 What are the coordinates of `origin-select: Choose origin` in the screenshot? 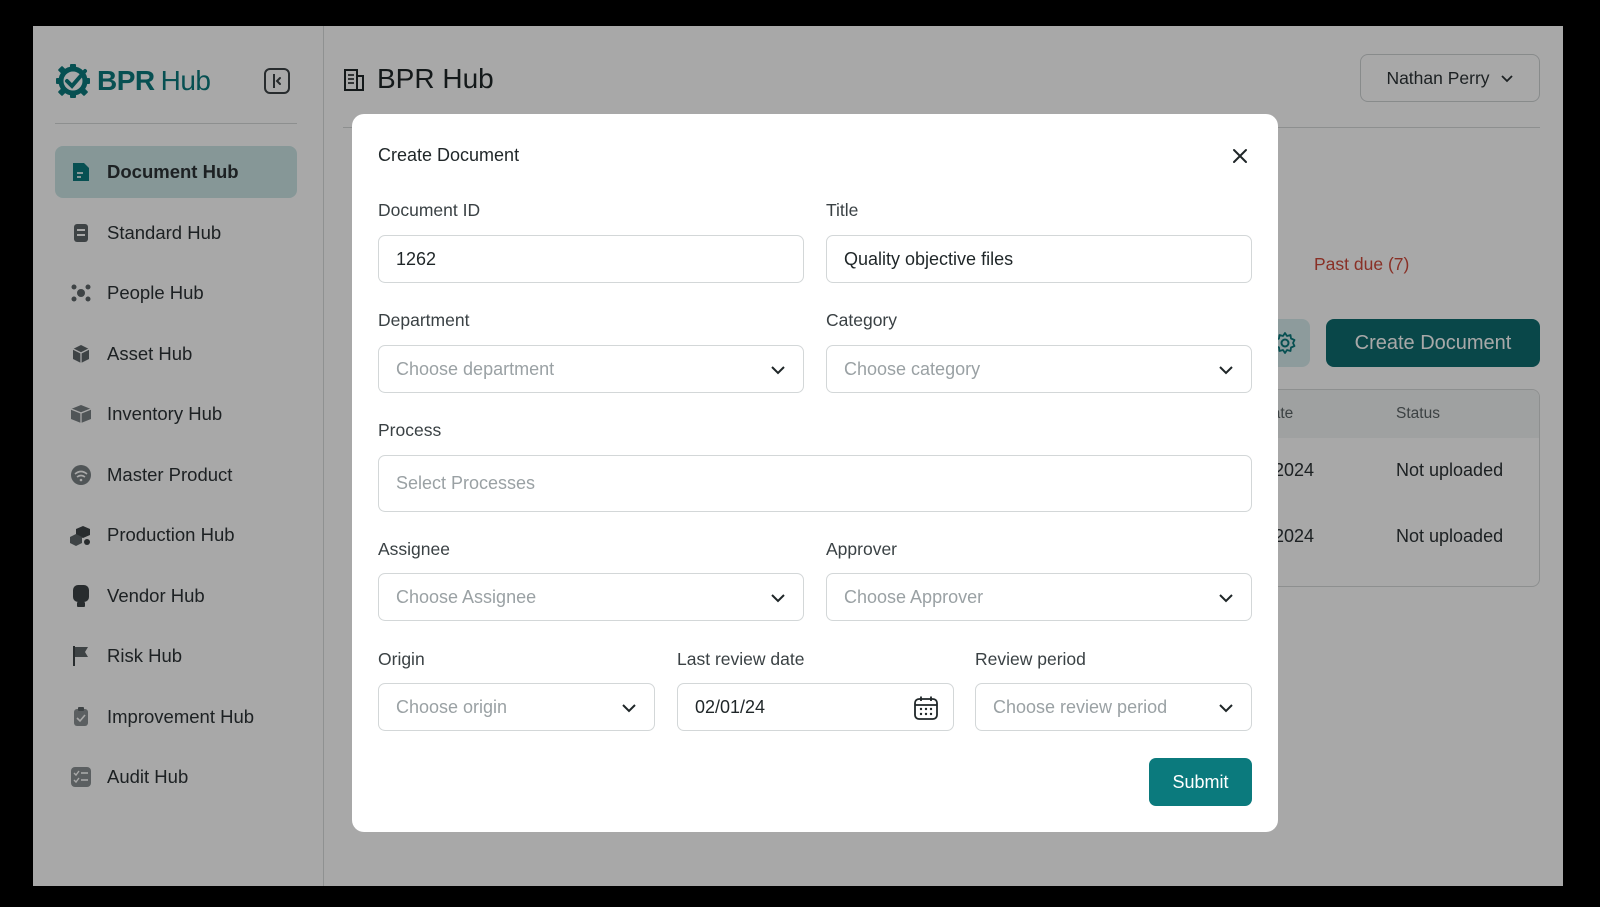 It's located at (516, 707).